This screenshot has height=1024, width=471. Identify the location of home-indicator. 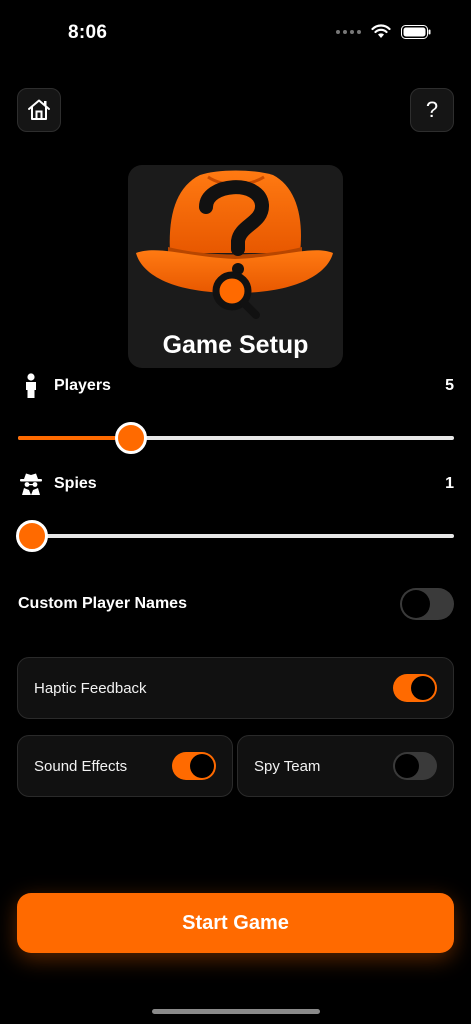
(236, 1011).